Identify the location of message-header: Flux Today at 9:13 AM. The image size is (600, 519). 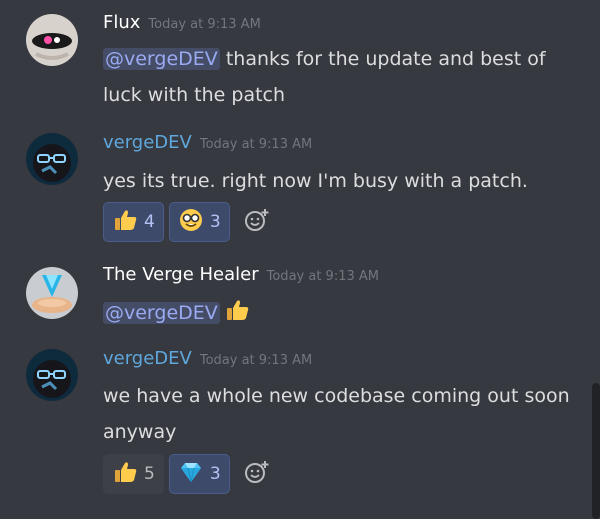
(182, 22).